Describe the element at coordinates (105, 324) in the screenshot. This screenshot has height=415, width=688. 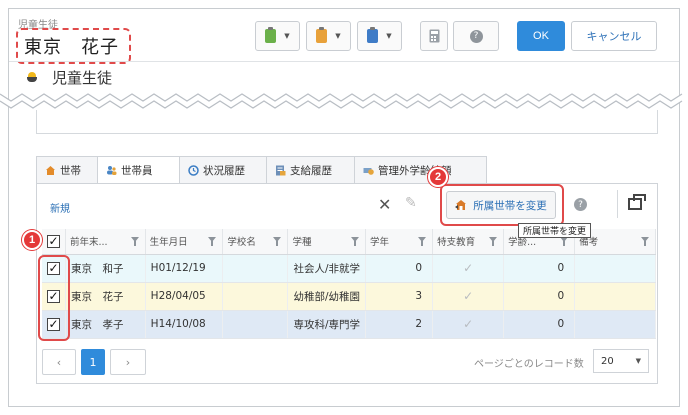
I see `cell-name: 東京 孝子` at that location.